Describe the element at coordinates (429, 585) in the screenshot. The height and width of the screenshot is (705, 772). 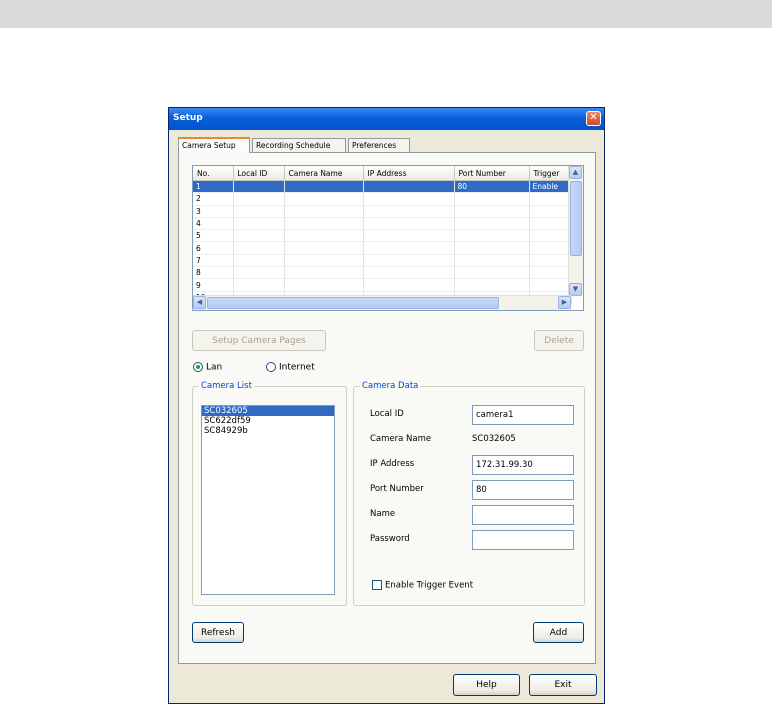
I see `enable-trigger-label: Enable Trigger Event` at that location.